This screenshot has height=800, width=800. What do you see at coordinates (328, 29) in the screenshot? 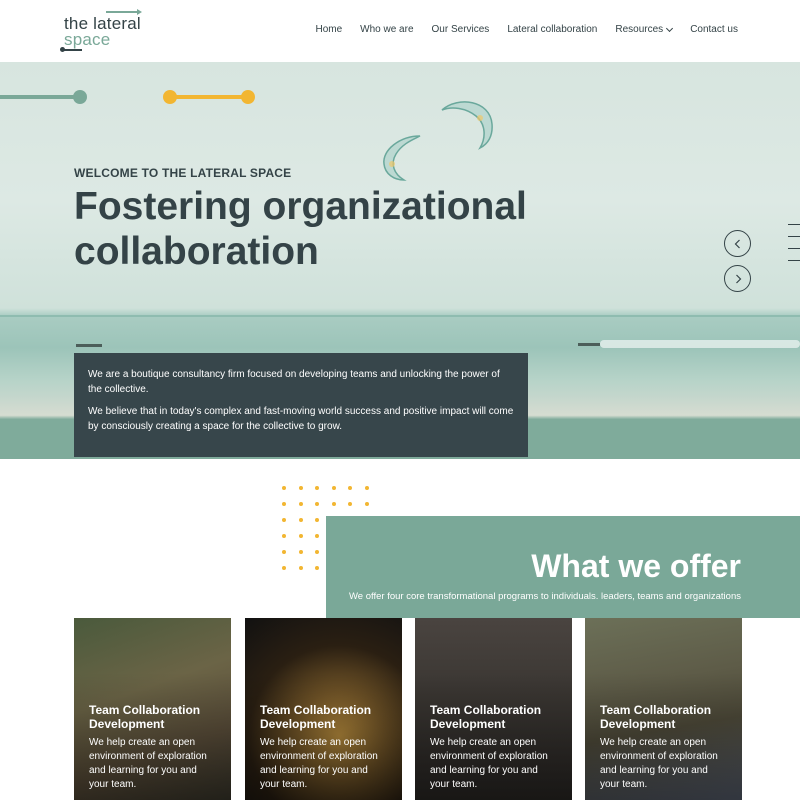
I see `nav-home: Home` at bounding box center [328, 29].